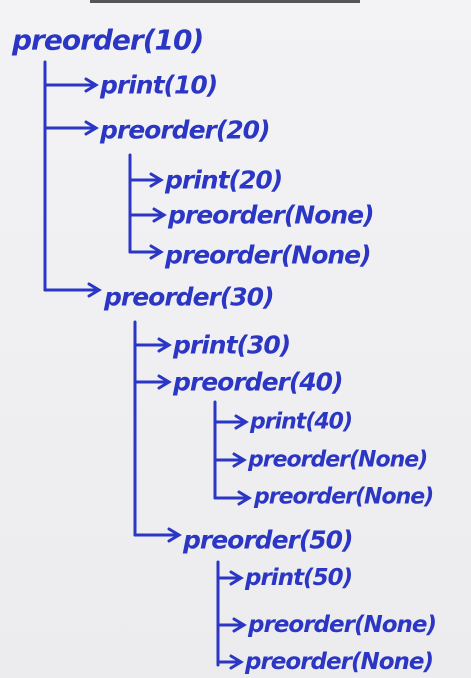 The height and width of the screenshot is (678, 471). What do you see at coordinates (232, 345) in the screenshot?
I see `node-print-30: print(30)` at bounding box center [232, 345].